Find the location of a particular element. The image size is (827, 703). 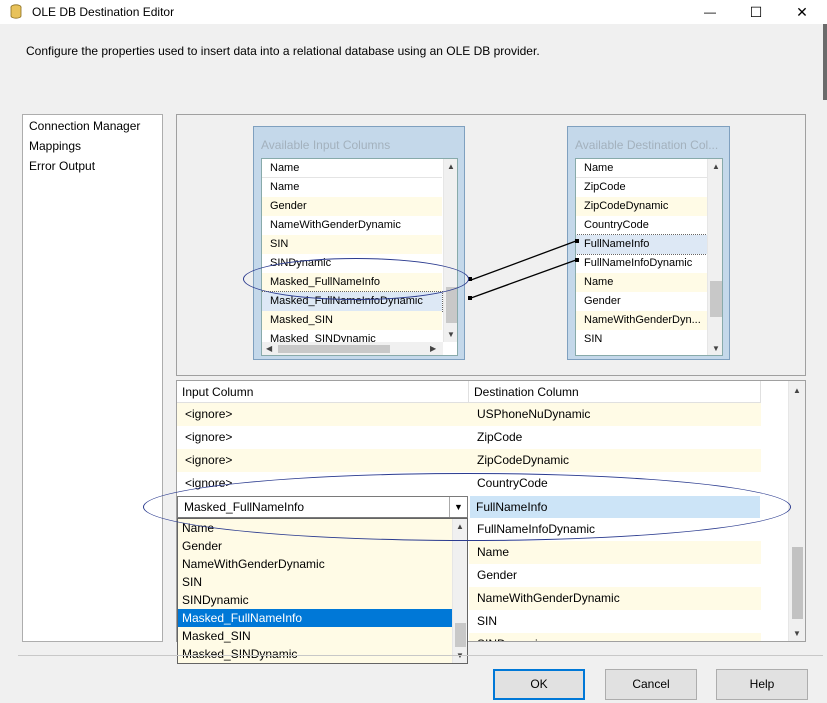

destination-cell: ZipCode is located at coordinates (500, 437).